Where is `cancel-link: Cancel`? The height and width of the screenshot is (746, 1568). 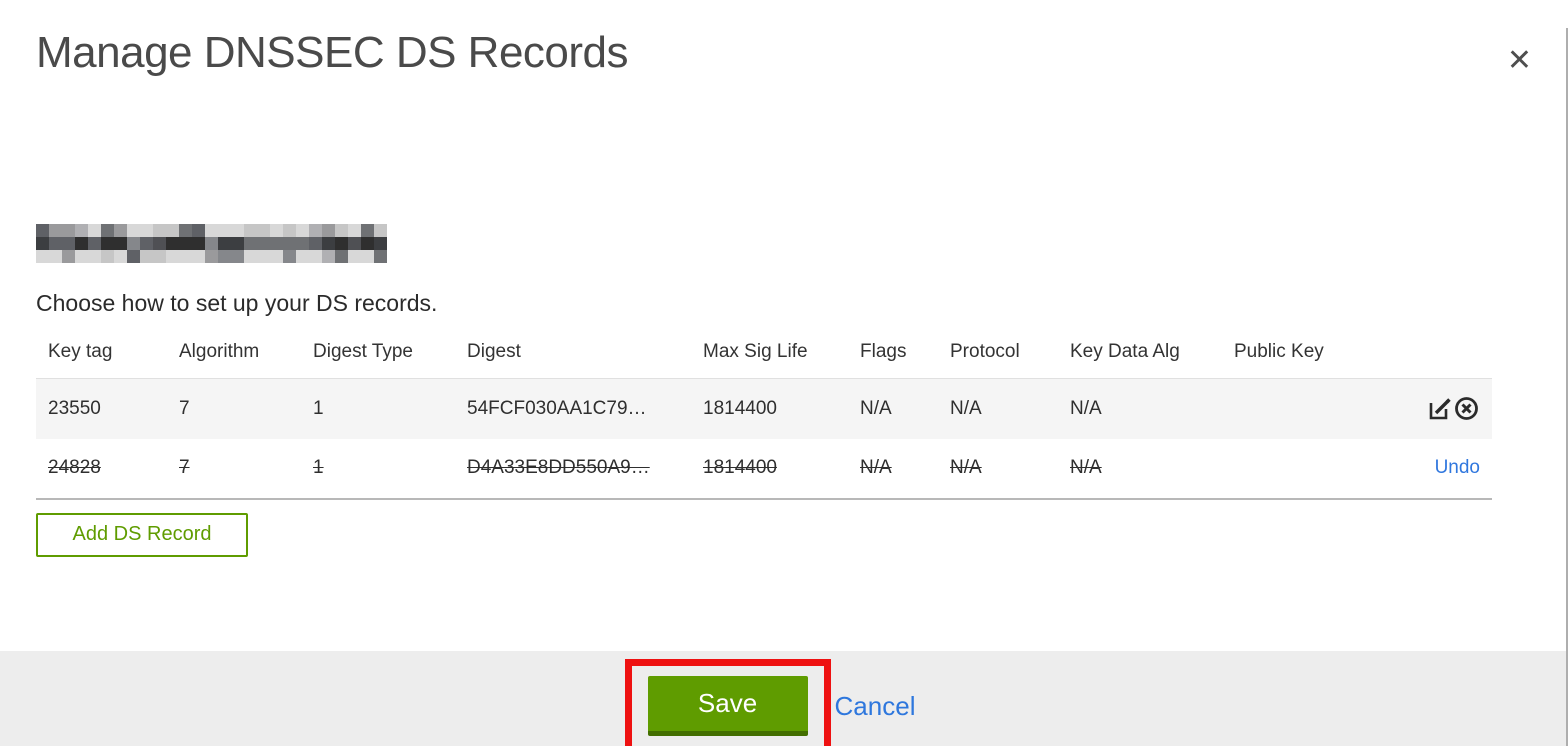
cancel-link: Cancel is located at coordinates (875, 706).